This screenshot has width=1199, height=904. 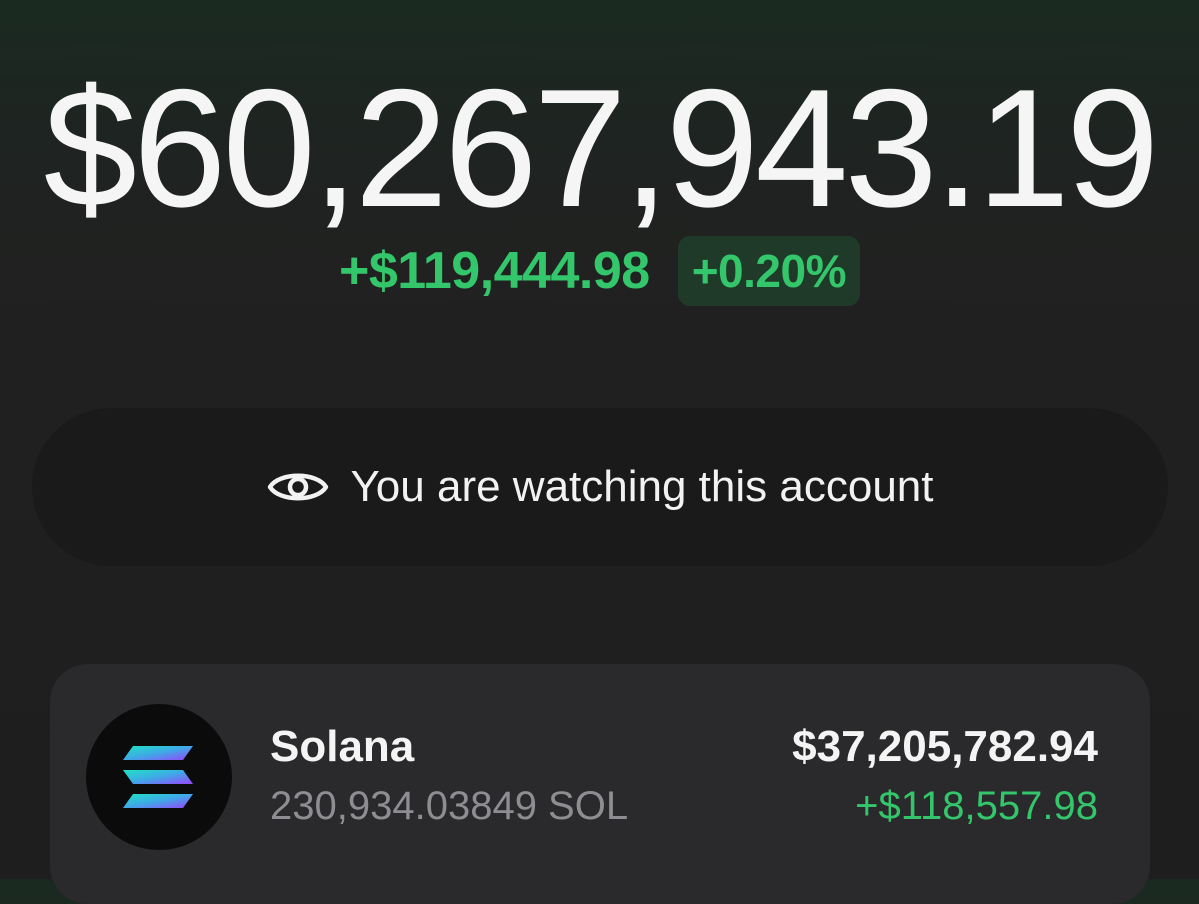 What do you see at coordinates (945, 746) in the screenshot?
I see `token-value: $37,205,782.94` at bounding box center [945, 746].